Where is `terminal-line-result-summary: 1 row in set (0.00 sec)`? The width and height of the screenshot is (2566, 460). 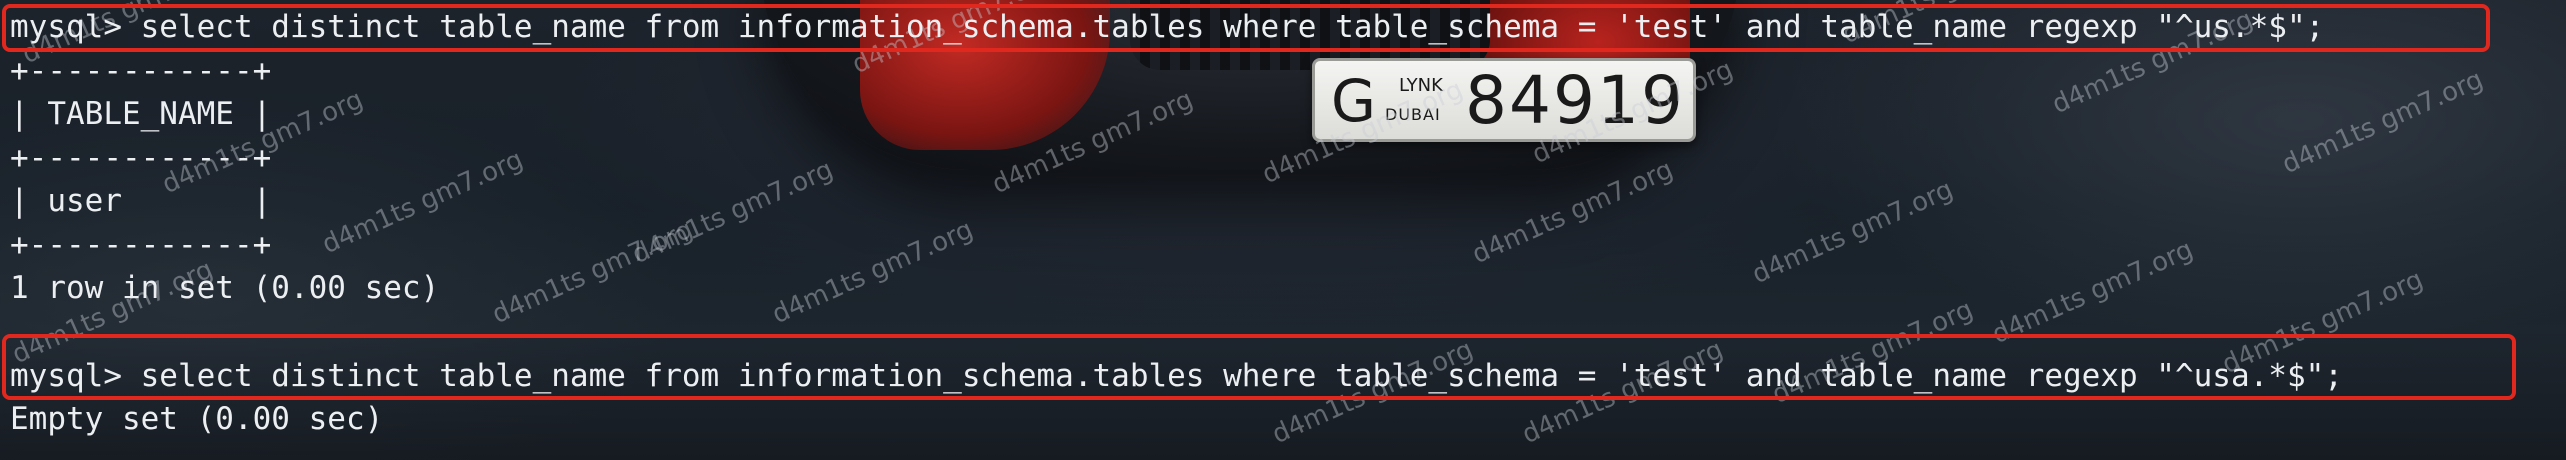
terminal-line-result-summary: 1 row in set (0.00 sec) is located at coordinates (225, 288).